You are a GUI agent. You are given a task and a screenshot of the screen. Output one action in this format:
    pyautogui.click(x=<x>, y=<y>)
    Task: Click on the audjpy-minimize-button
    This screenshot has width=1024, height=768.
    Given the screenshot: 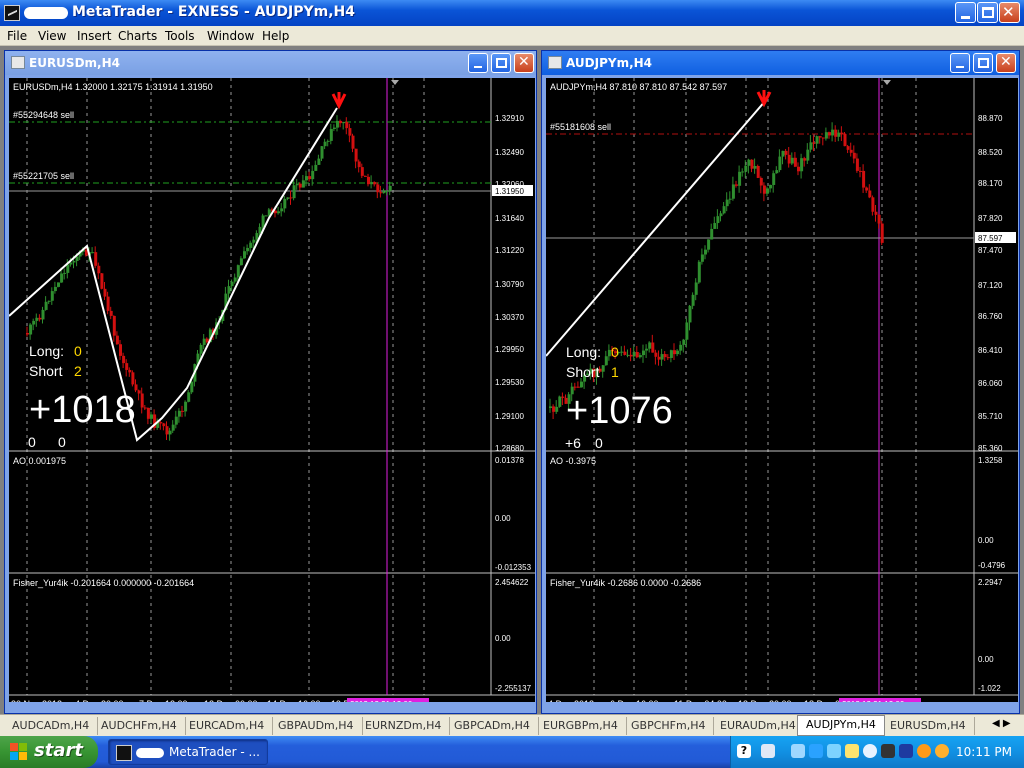 What is the action you would take?
    pyautogui.click(x=960, y=63)
    